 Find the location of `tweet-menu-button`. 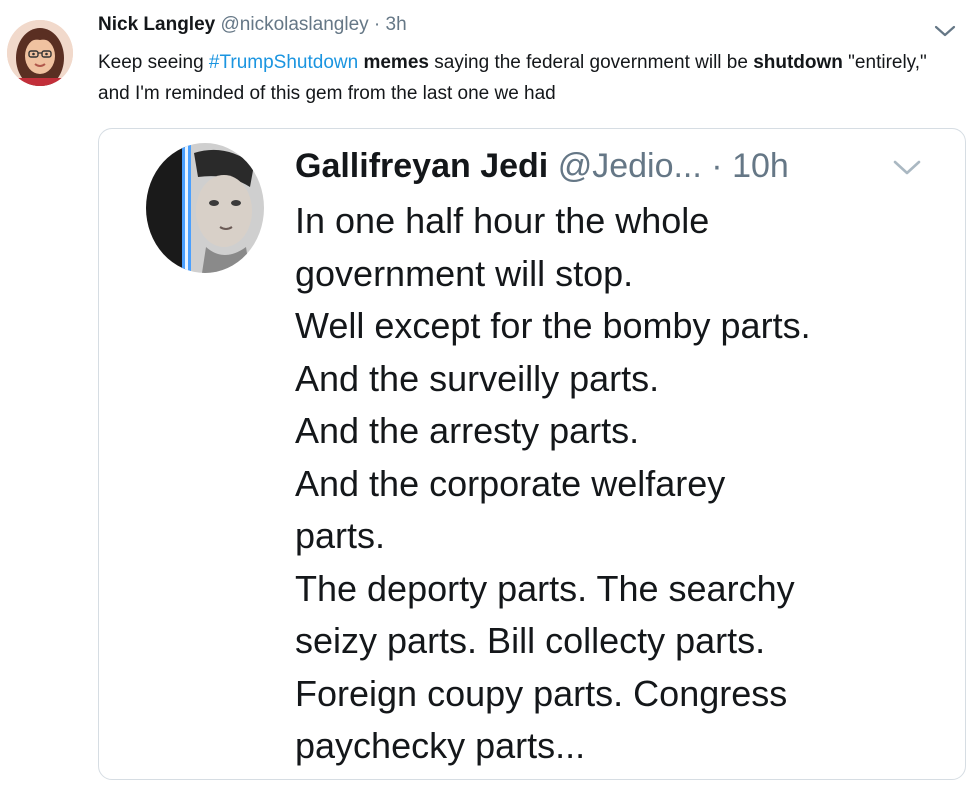

tweet-menu-button is located at coordinates (945, 31).